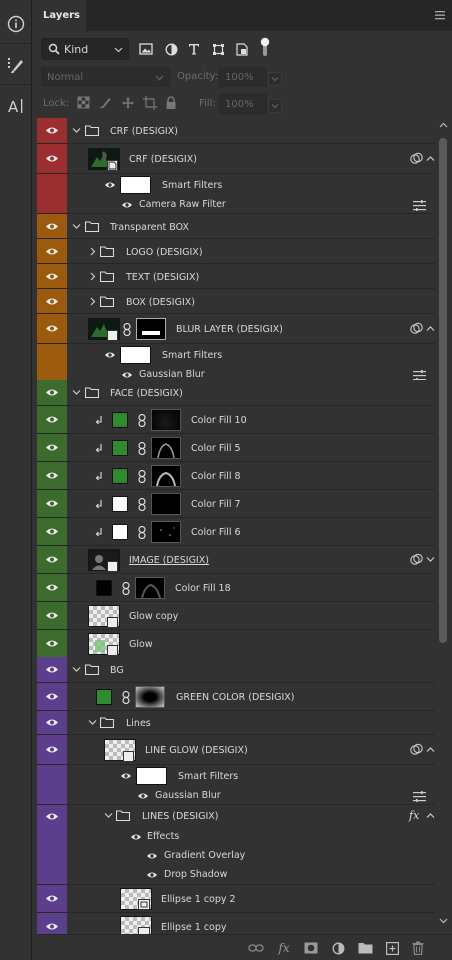  Describe the element at coordinates (236, 670) in the screenshot. I see `layer-group-row: BG` at that location.